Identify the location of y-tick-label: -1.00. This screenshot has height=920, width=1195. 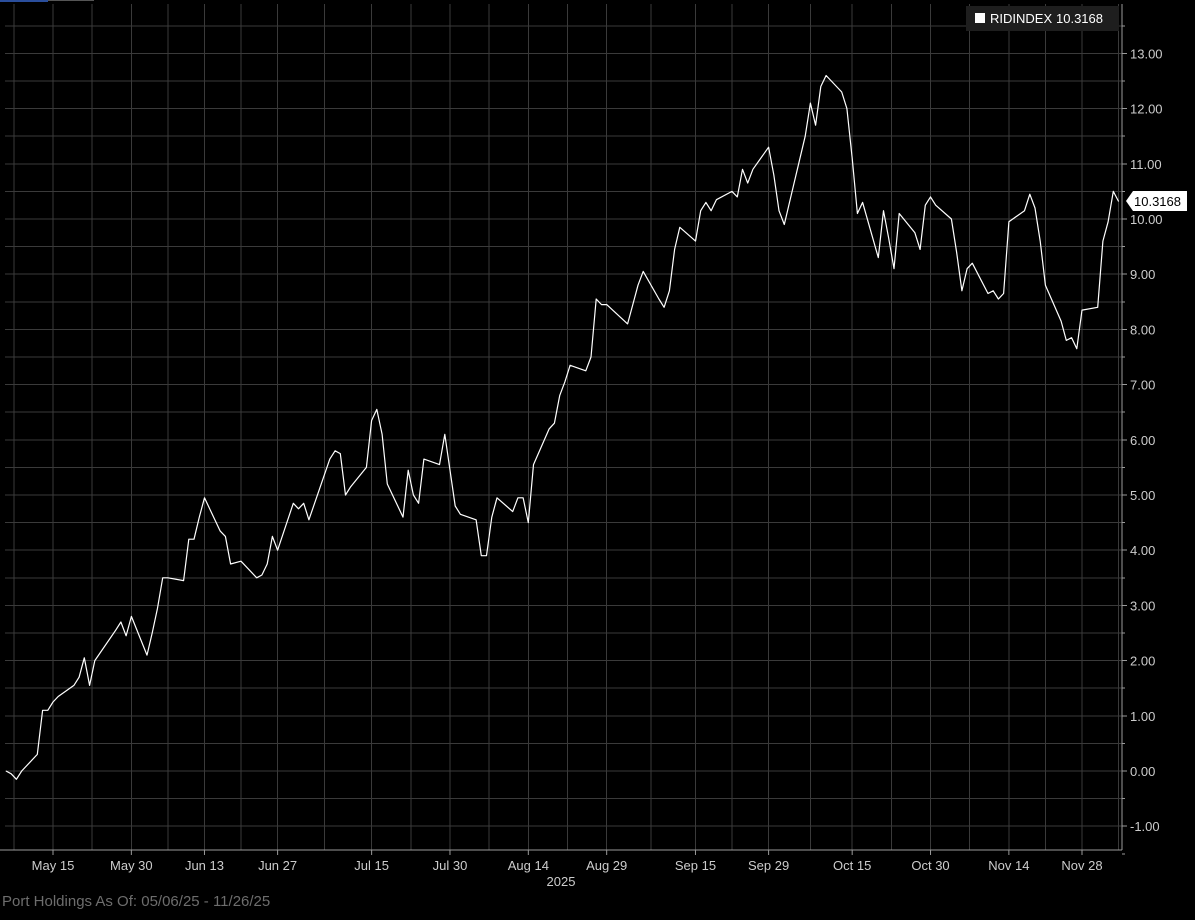
(1145, 826).